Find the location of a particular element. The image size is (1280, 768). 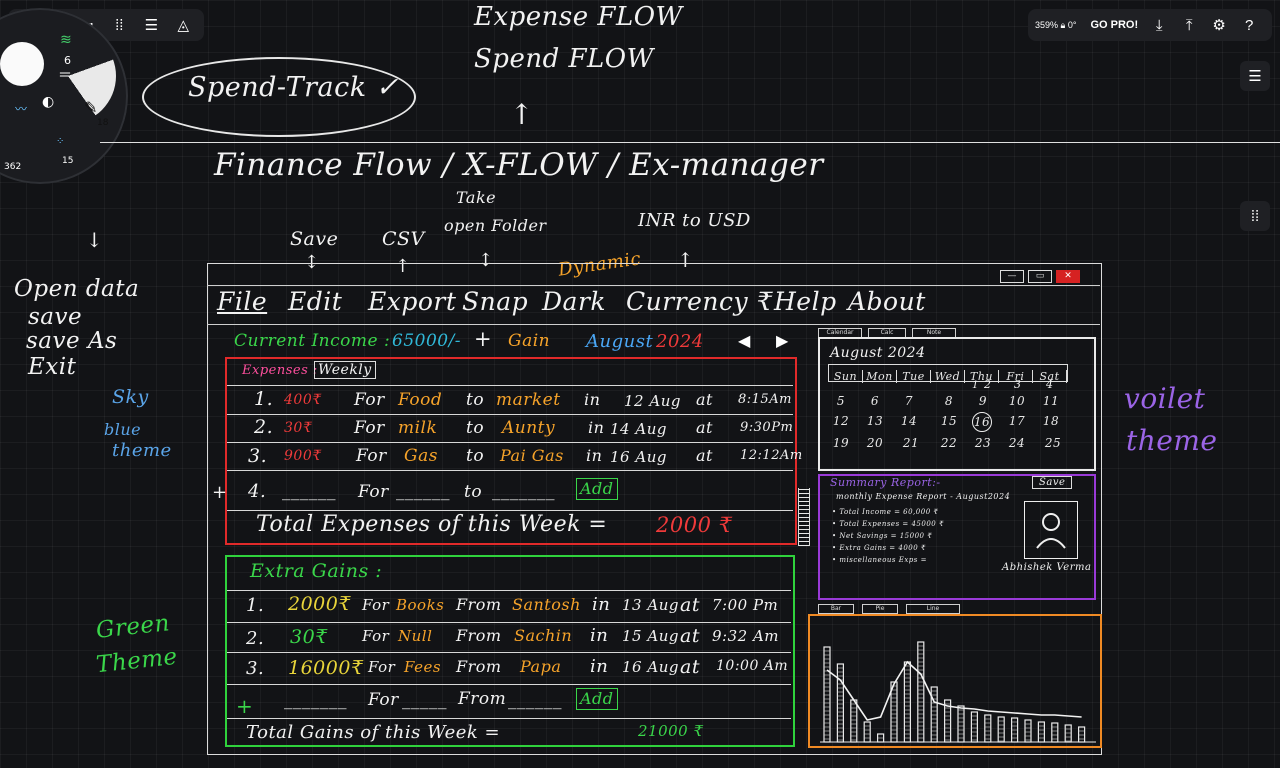

prev-month-icon: ◀ is located at coordinates (744, 340).